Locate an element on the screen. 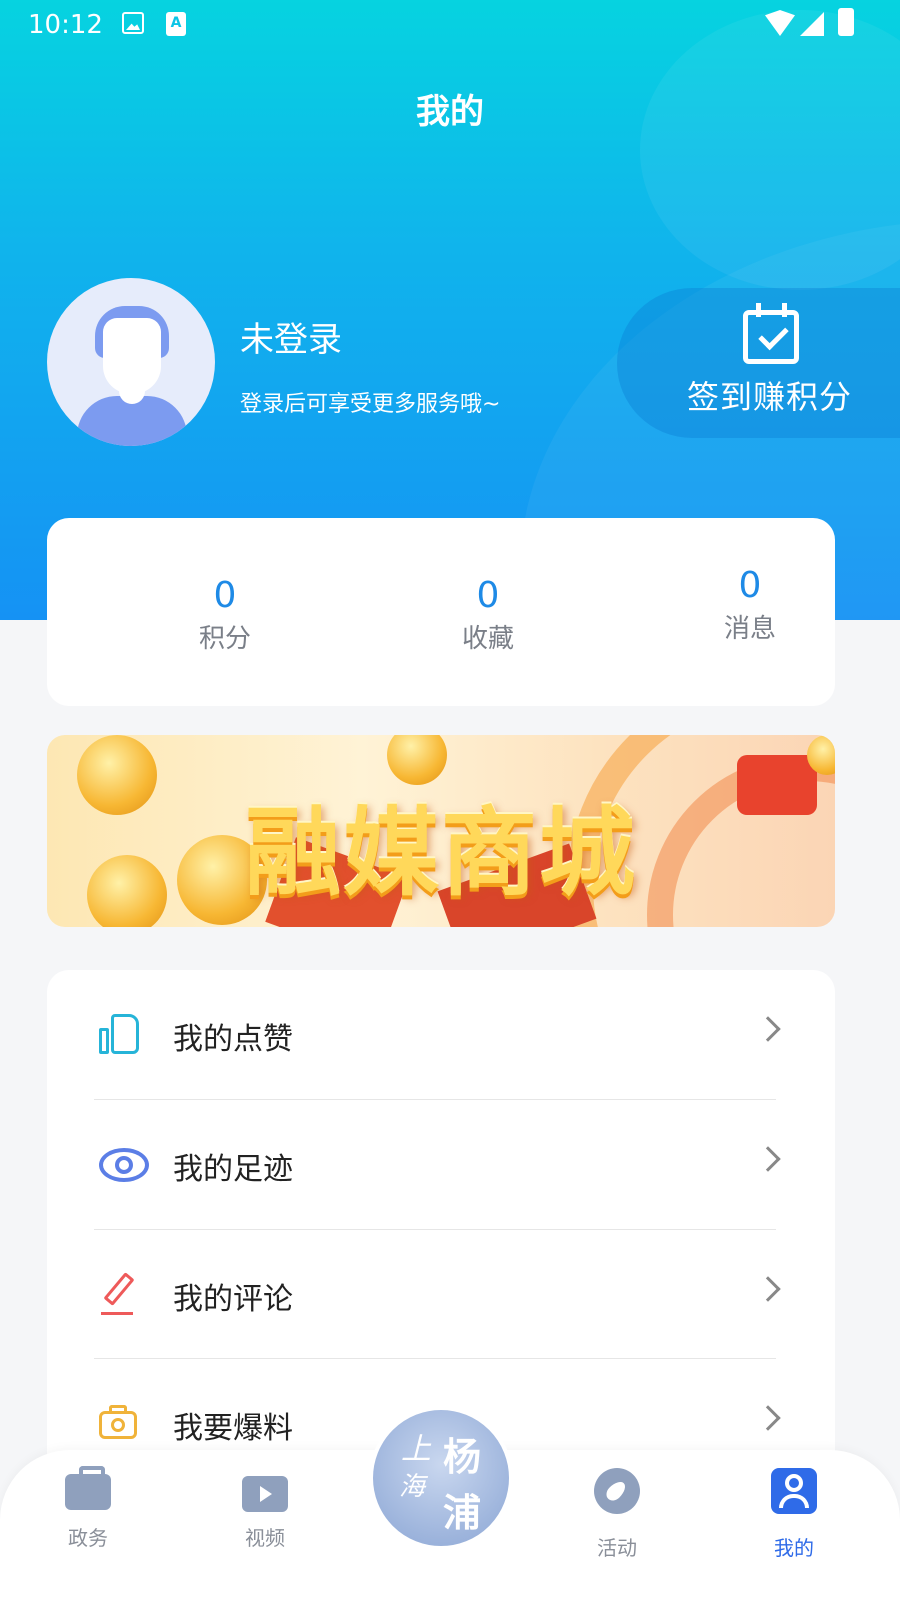 This screenshot has width=900, height=1600. camera-icon is located at coordinates (122, 1424).